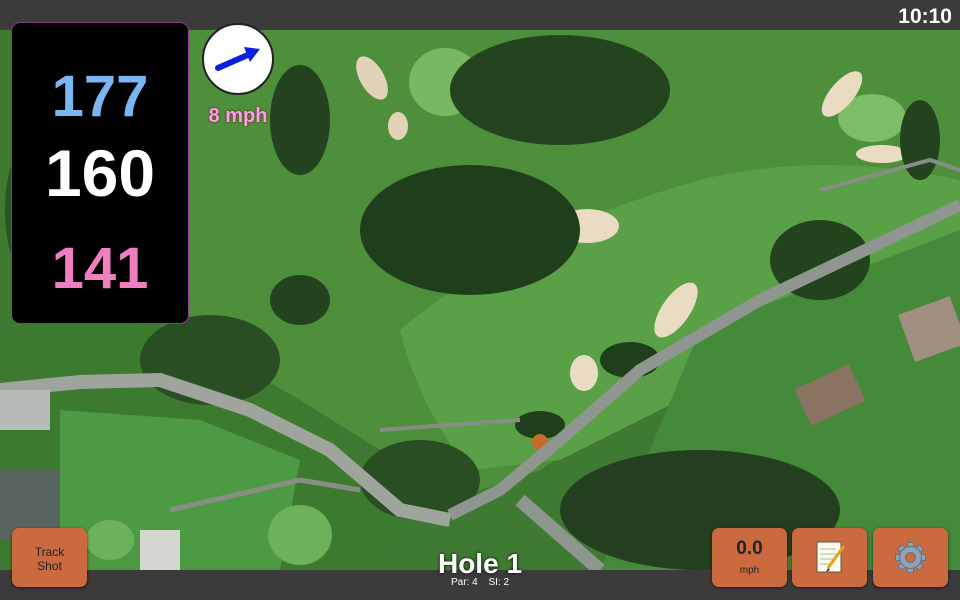  I want to click on speed-value: 0.0, so click(749, 548).